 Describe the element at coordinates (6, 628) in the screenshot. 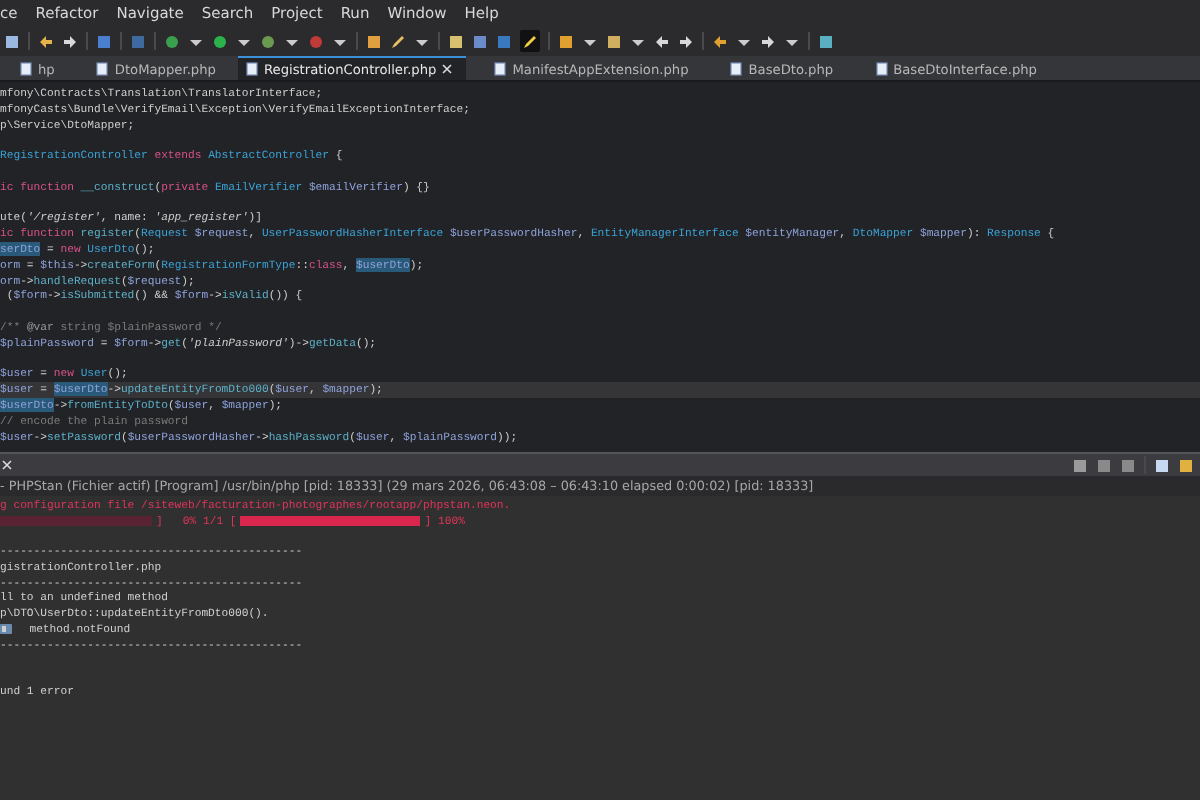

I see `id-card-icon` at that location.